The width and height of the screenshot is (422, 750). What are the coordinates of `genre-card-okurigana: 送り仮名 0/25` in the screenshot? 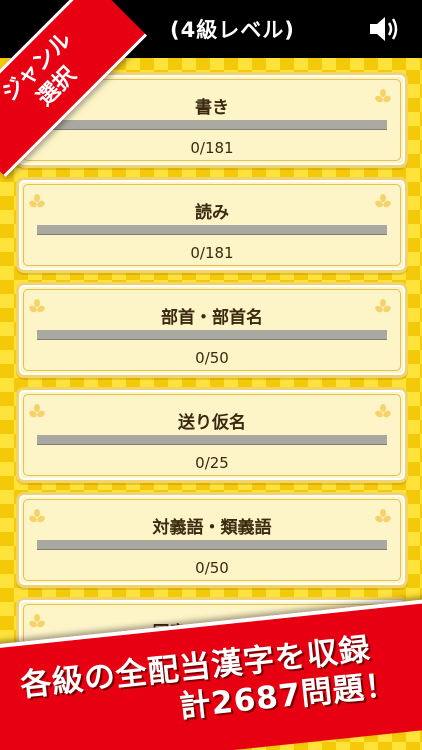 It's located at (212, 435).